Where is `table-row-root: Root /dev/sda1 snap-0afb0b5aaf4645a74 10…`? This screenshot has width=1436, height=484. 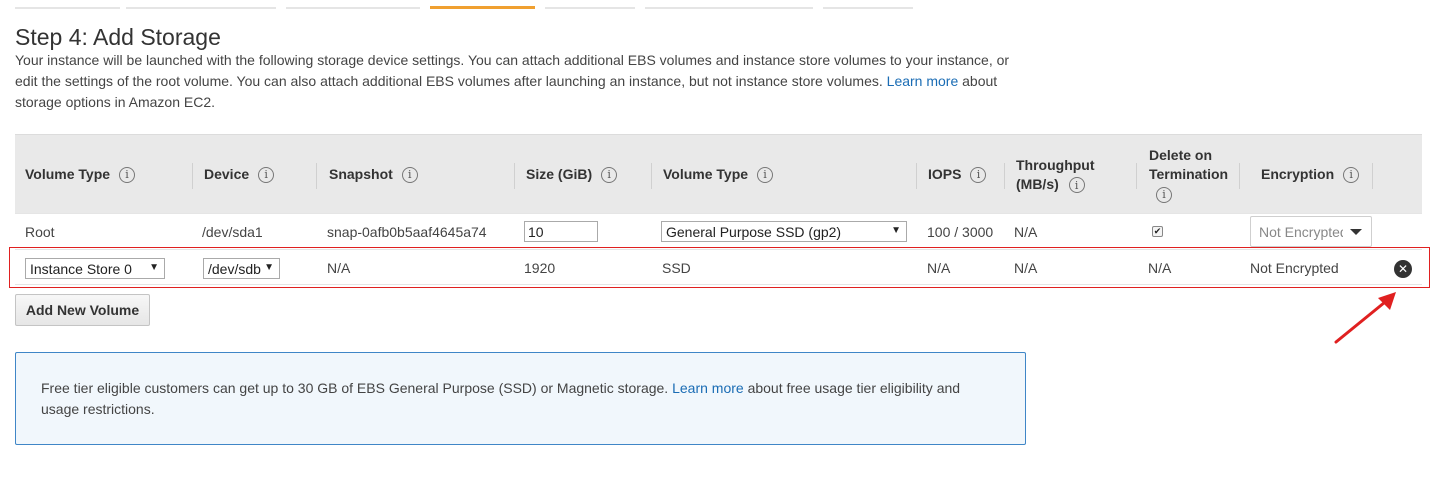
table-row-root: Root /dev/sda1 snap-0afb0b5aaf4645a74 10… is located at coordinates (718, 231).